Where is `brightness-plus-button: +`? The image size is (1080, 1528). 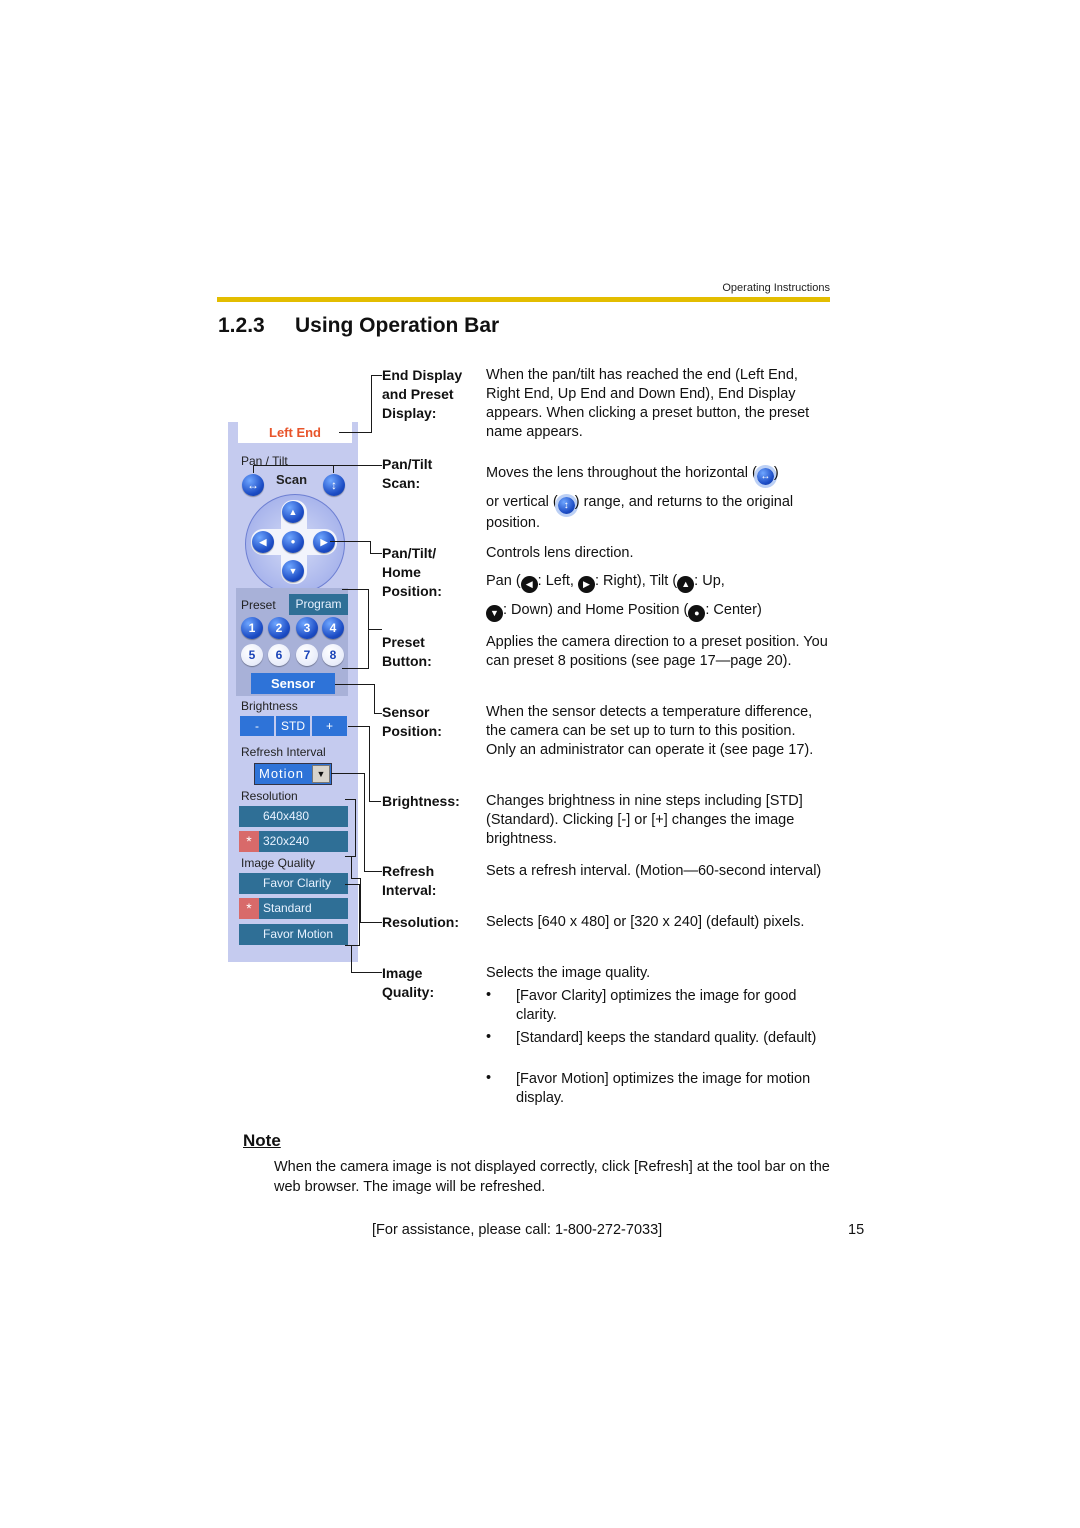 brightness-plus-button: + is located at coordinates (329, 726).